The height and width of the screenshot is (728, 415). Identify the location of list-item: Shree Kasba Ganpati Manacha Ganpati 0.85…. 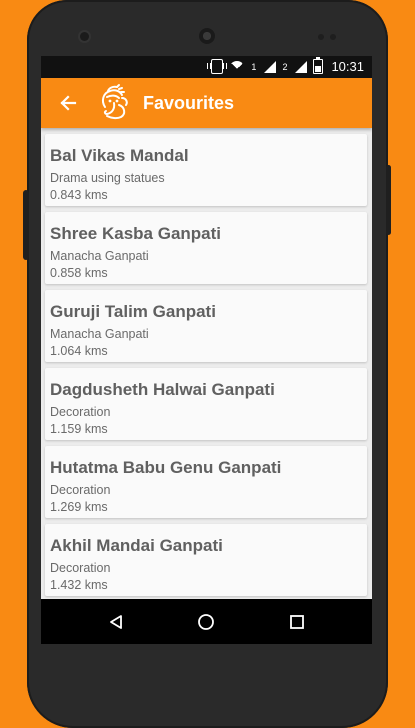
(206, 248).